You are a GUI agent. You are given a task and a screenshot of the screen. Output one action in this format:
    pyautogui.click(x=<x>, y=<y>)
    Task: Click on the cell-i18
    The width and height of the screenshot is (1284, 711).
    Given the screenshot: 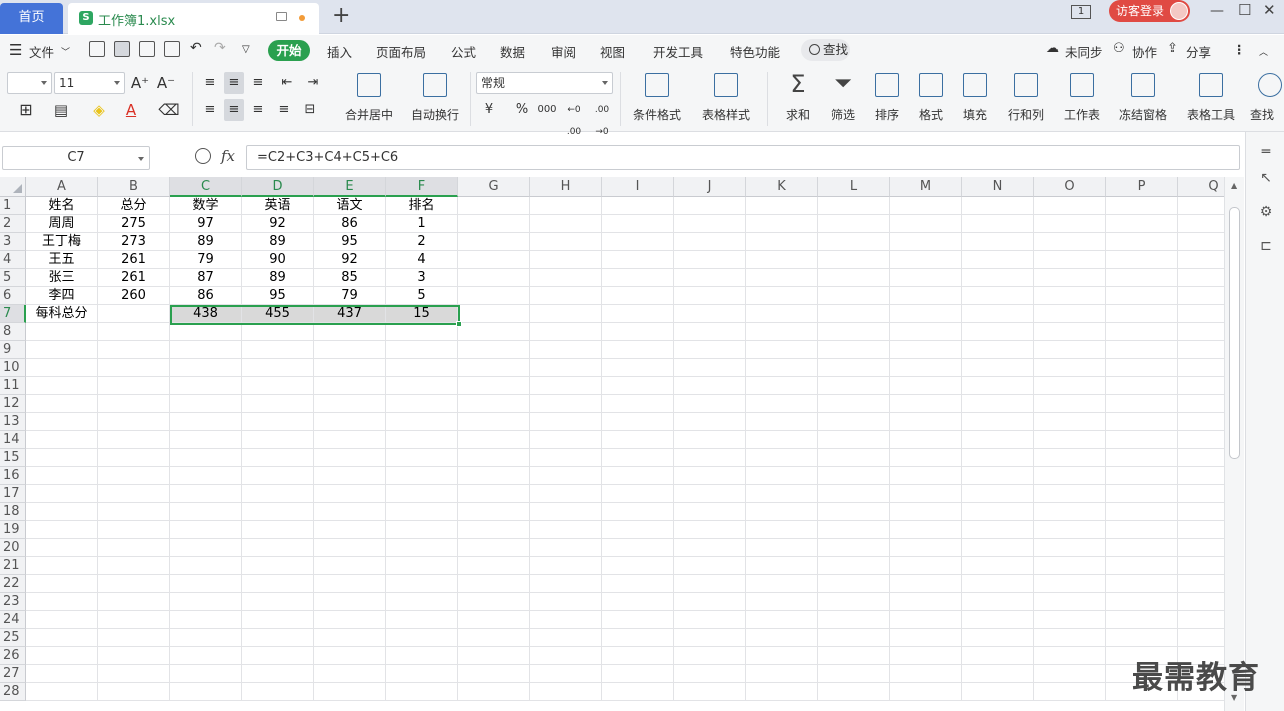 What is the action you would take?
    pyautogui.click(x=638, y=512)
    